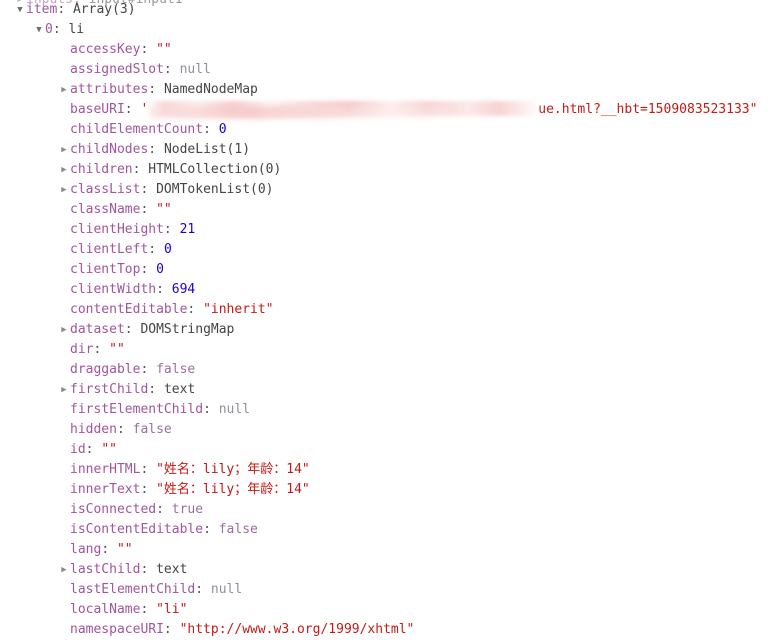 The image size is (781, 644). What do you see at coordinates (152, 429) in the screenshot?
I see `property-value: false` at bounding box center [152, 429].